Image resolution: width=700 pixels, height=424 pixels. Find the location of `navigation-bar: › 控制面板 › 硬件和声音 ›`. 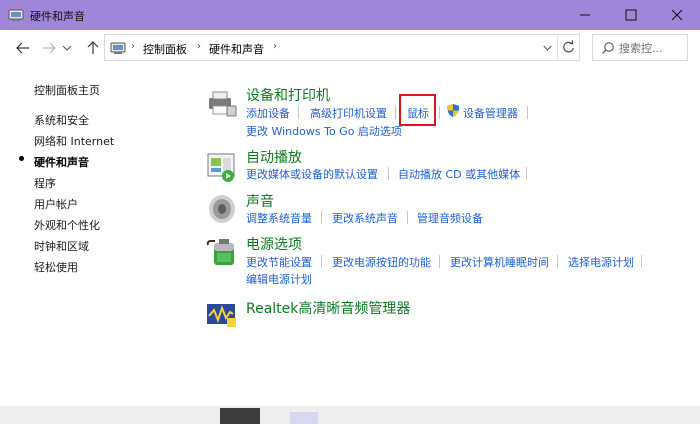

navigation-bar: › 控制面板 › 硬件和声音 › is located at coordinates (350, 48).